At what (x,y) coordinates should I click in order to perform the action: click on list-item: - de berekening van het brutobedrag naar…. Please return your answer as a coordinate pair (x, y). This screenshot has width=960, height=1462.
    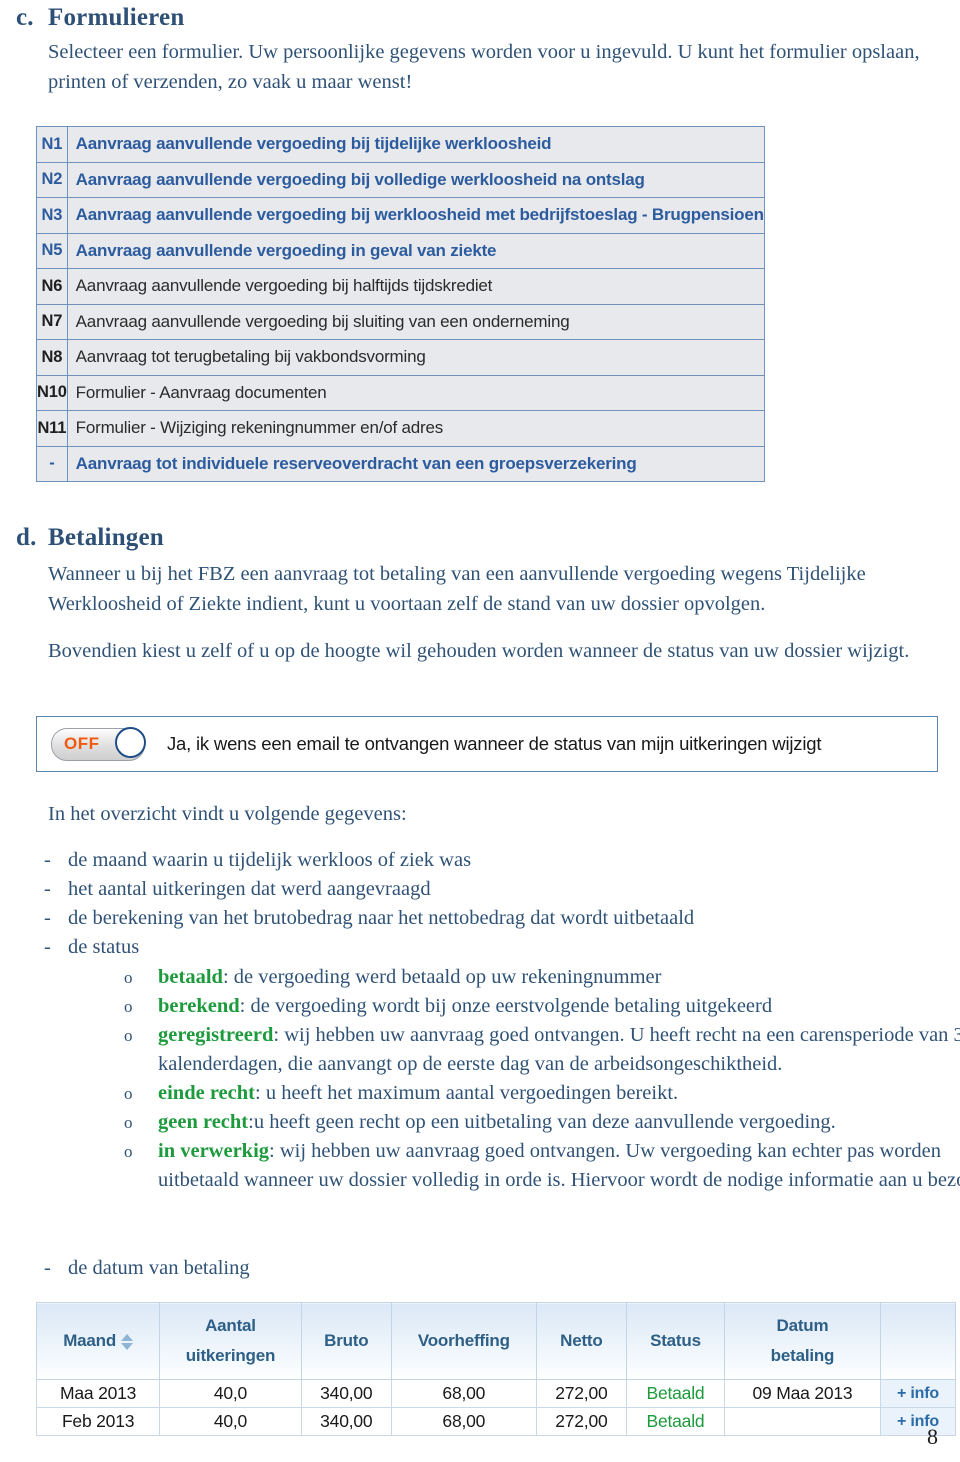
    Looking at the image, I should click on (495, 918).